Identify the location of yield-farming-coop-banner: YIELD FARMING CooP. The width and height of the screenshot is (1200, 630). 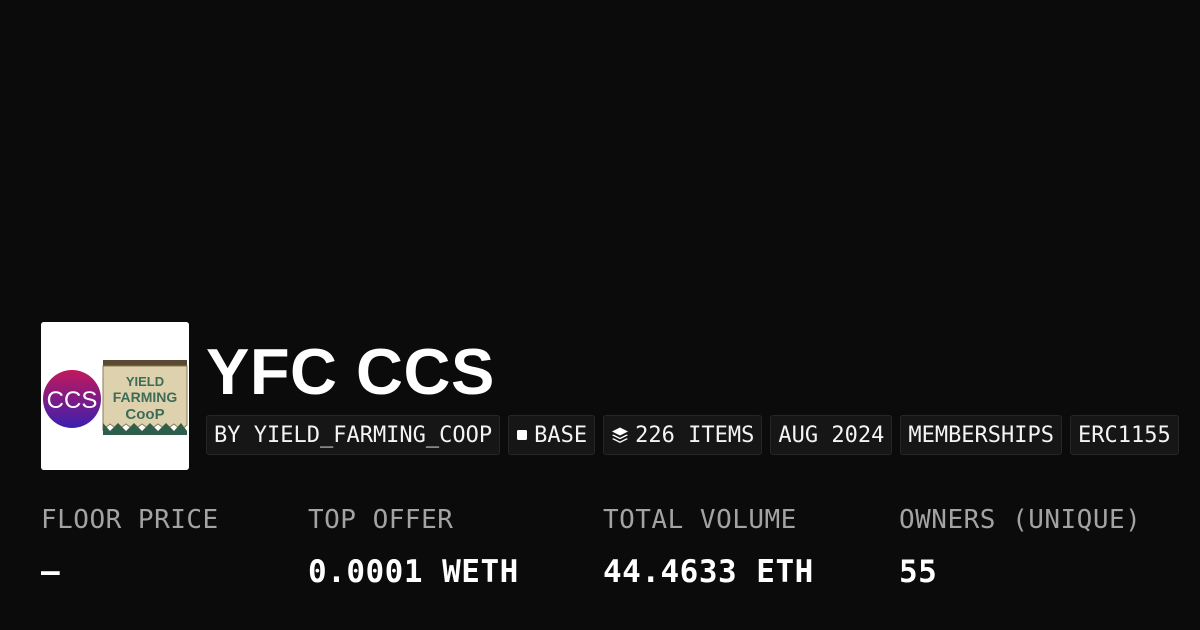
(145, 397).